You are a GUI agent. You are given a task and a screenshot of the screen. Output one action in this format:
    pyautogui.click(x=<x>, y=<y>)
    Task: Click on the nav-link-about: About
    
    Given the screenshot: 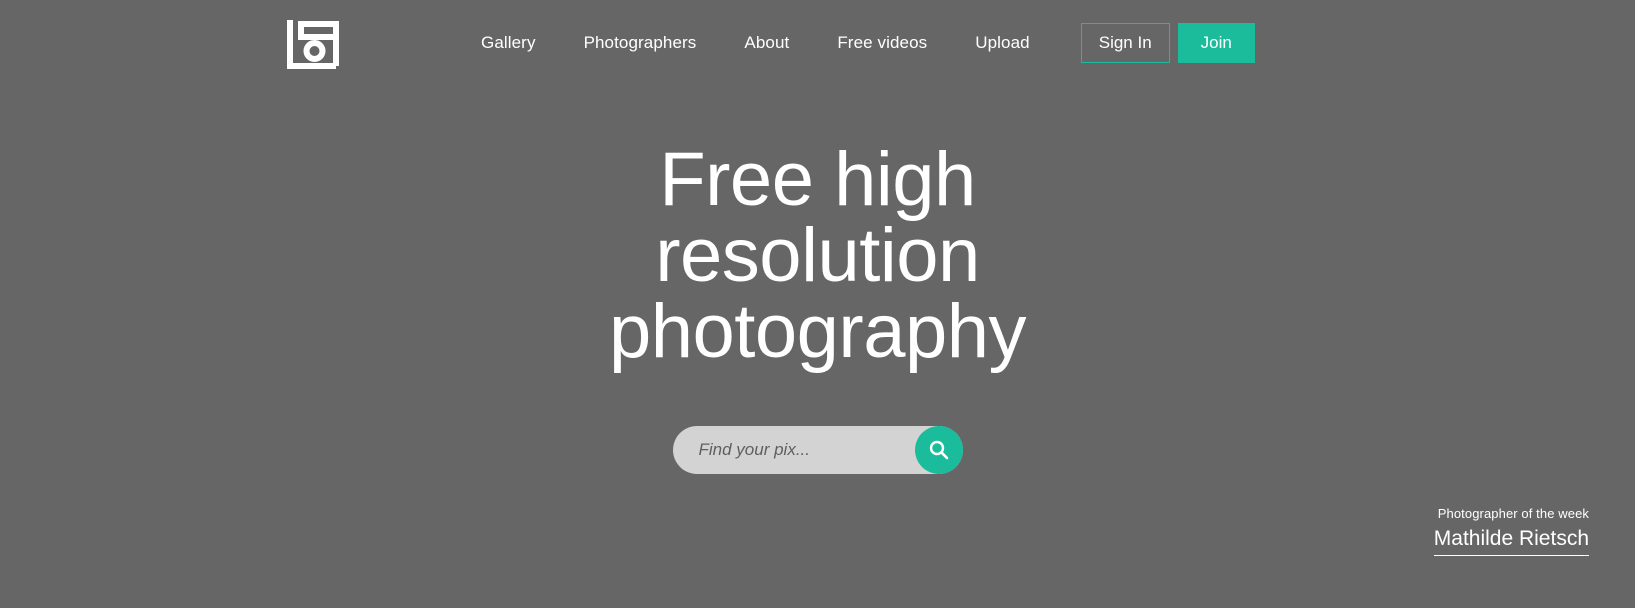 What is the action you would take?
    pyautogui.click(x=766, y=43)
    